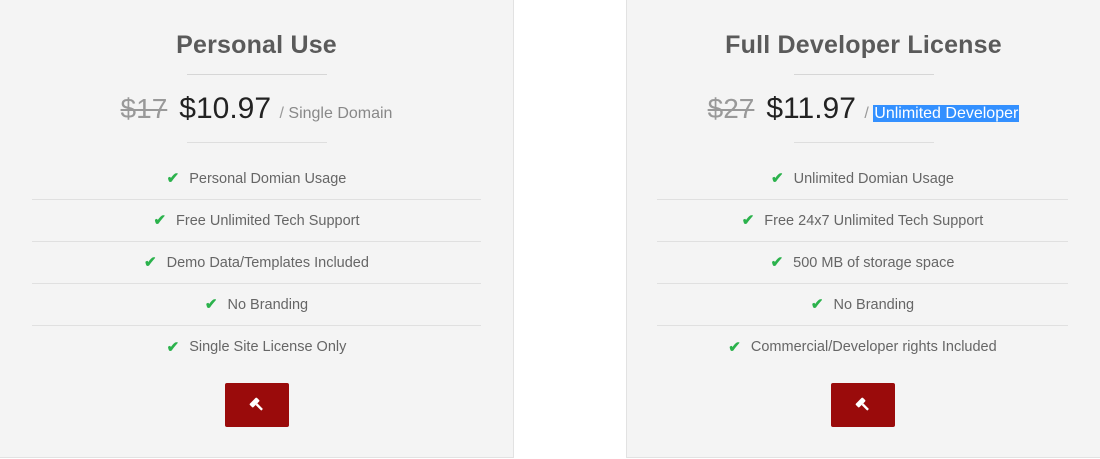 The height and width of the screenshot is (459, 1100). What do you see at coordinates (144, 108) in the screenshot?
I see `old-price: $17` at bounding box center [144, 108].